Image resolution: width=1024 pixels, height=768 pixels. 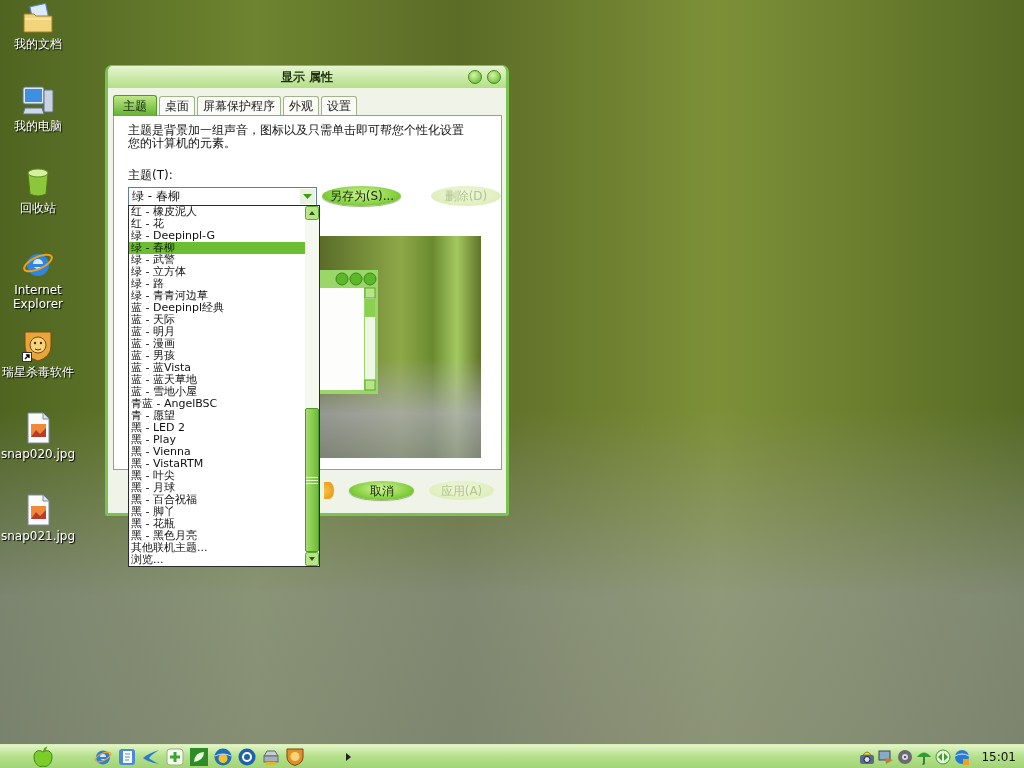 What do you see at coordinates (247, 756) in the screenshot?
I see `ring-logo-icon` at bounding box center [247, 756].